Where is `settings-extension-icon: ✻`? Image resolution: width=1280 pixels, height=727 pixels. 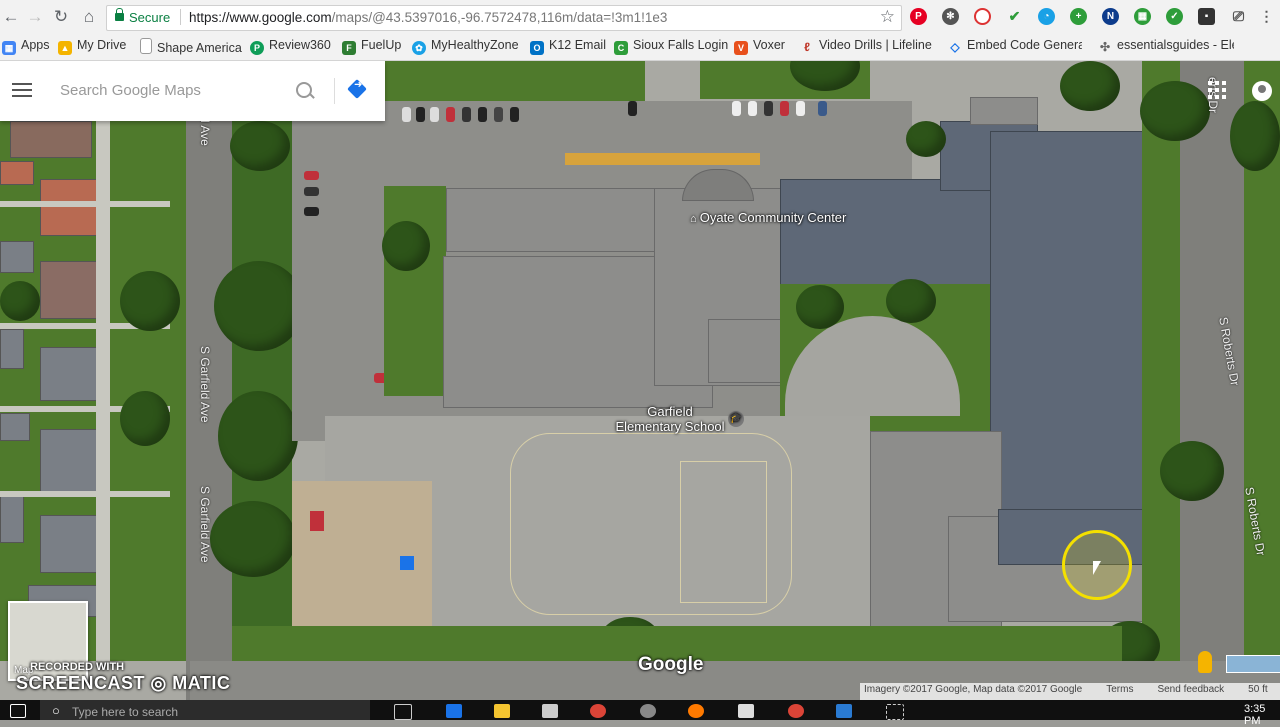
settings-extension-icon: ✻ is located at coordinates (950, 16).